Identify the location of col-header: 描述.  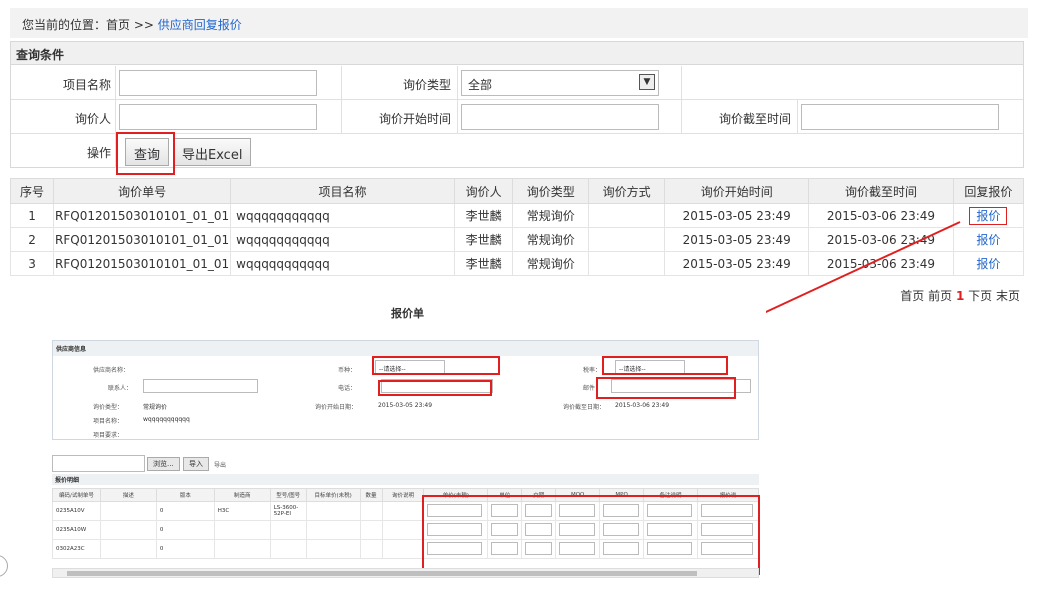
(128, 495).